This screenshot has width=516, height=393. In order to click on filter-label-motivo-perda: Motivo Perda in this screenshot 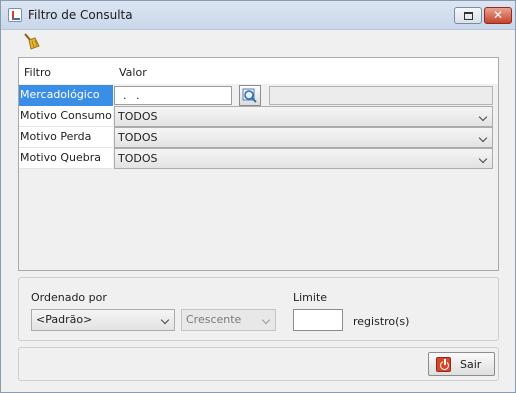, I will do `click(66, 137)`.